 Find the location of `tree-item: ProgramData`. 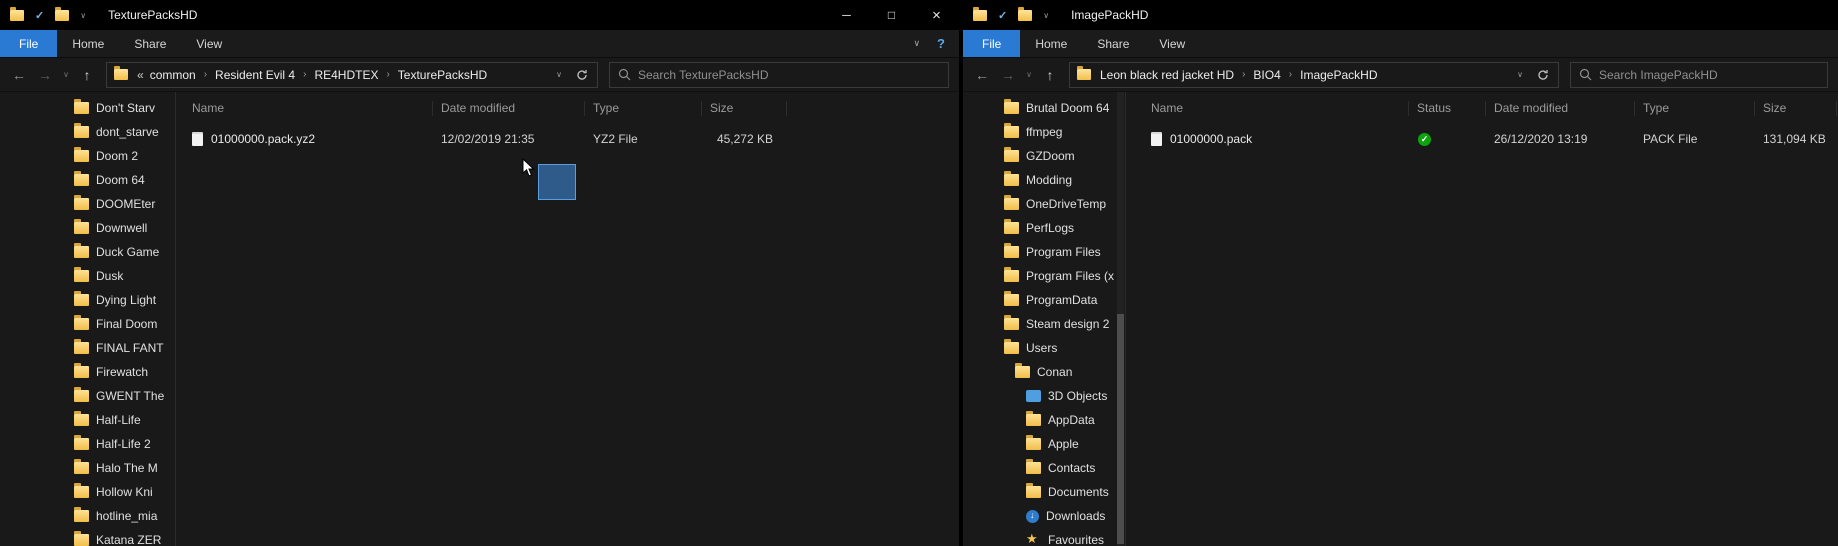

tree-item: ProgramData is located at coordinates (1044, 300).